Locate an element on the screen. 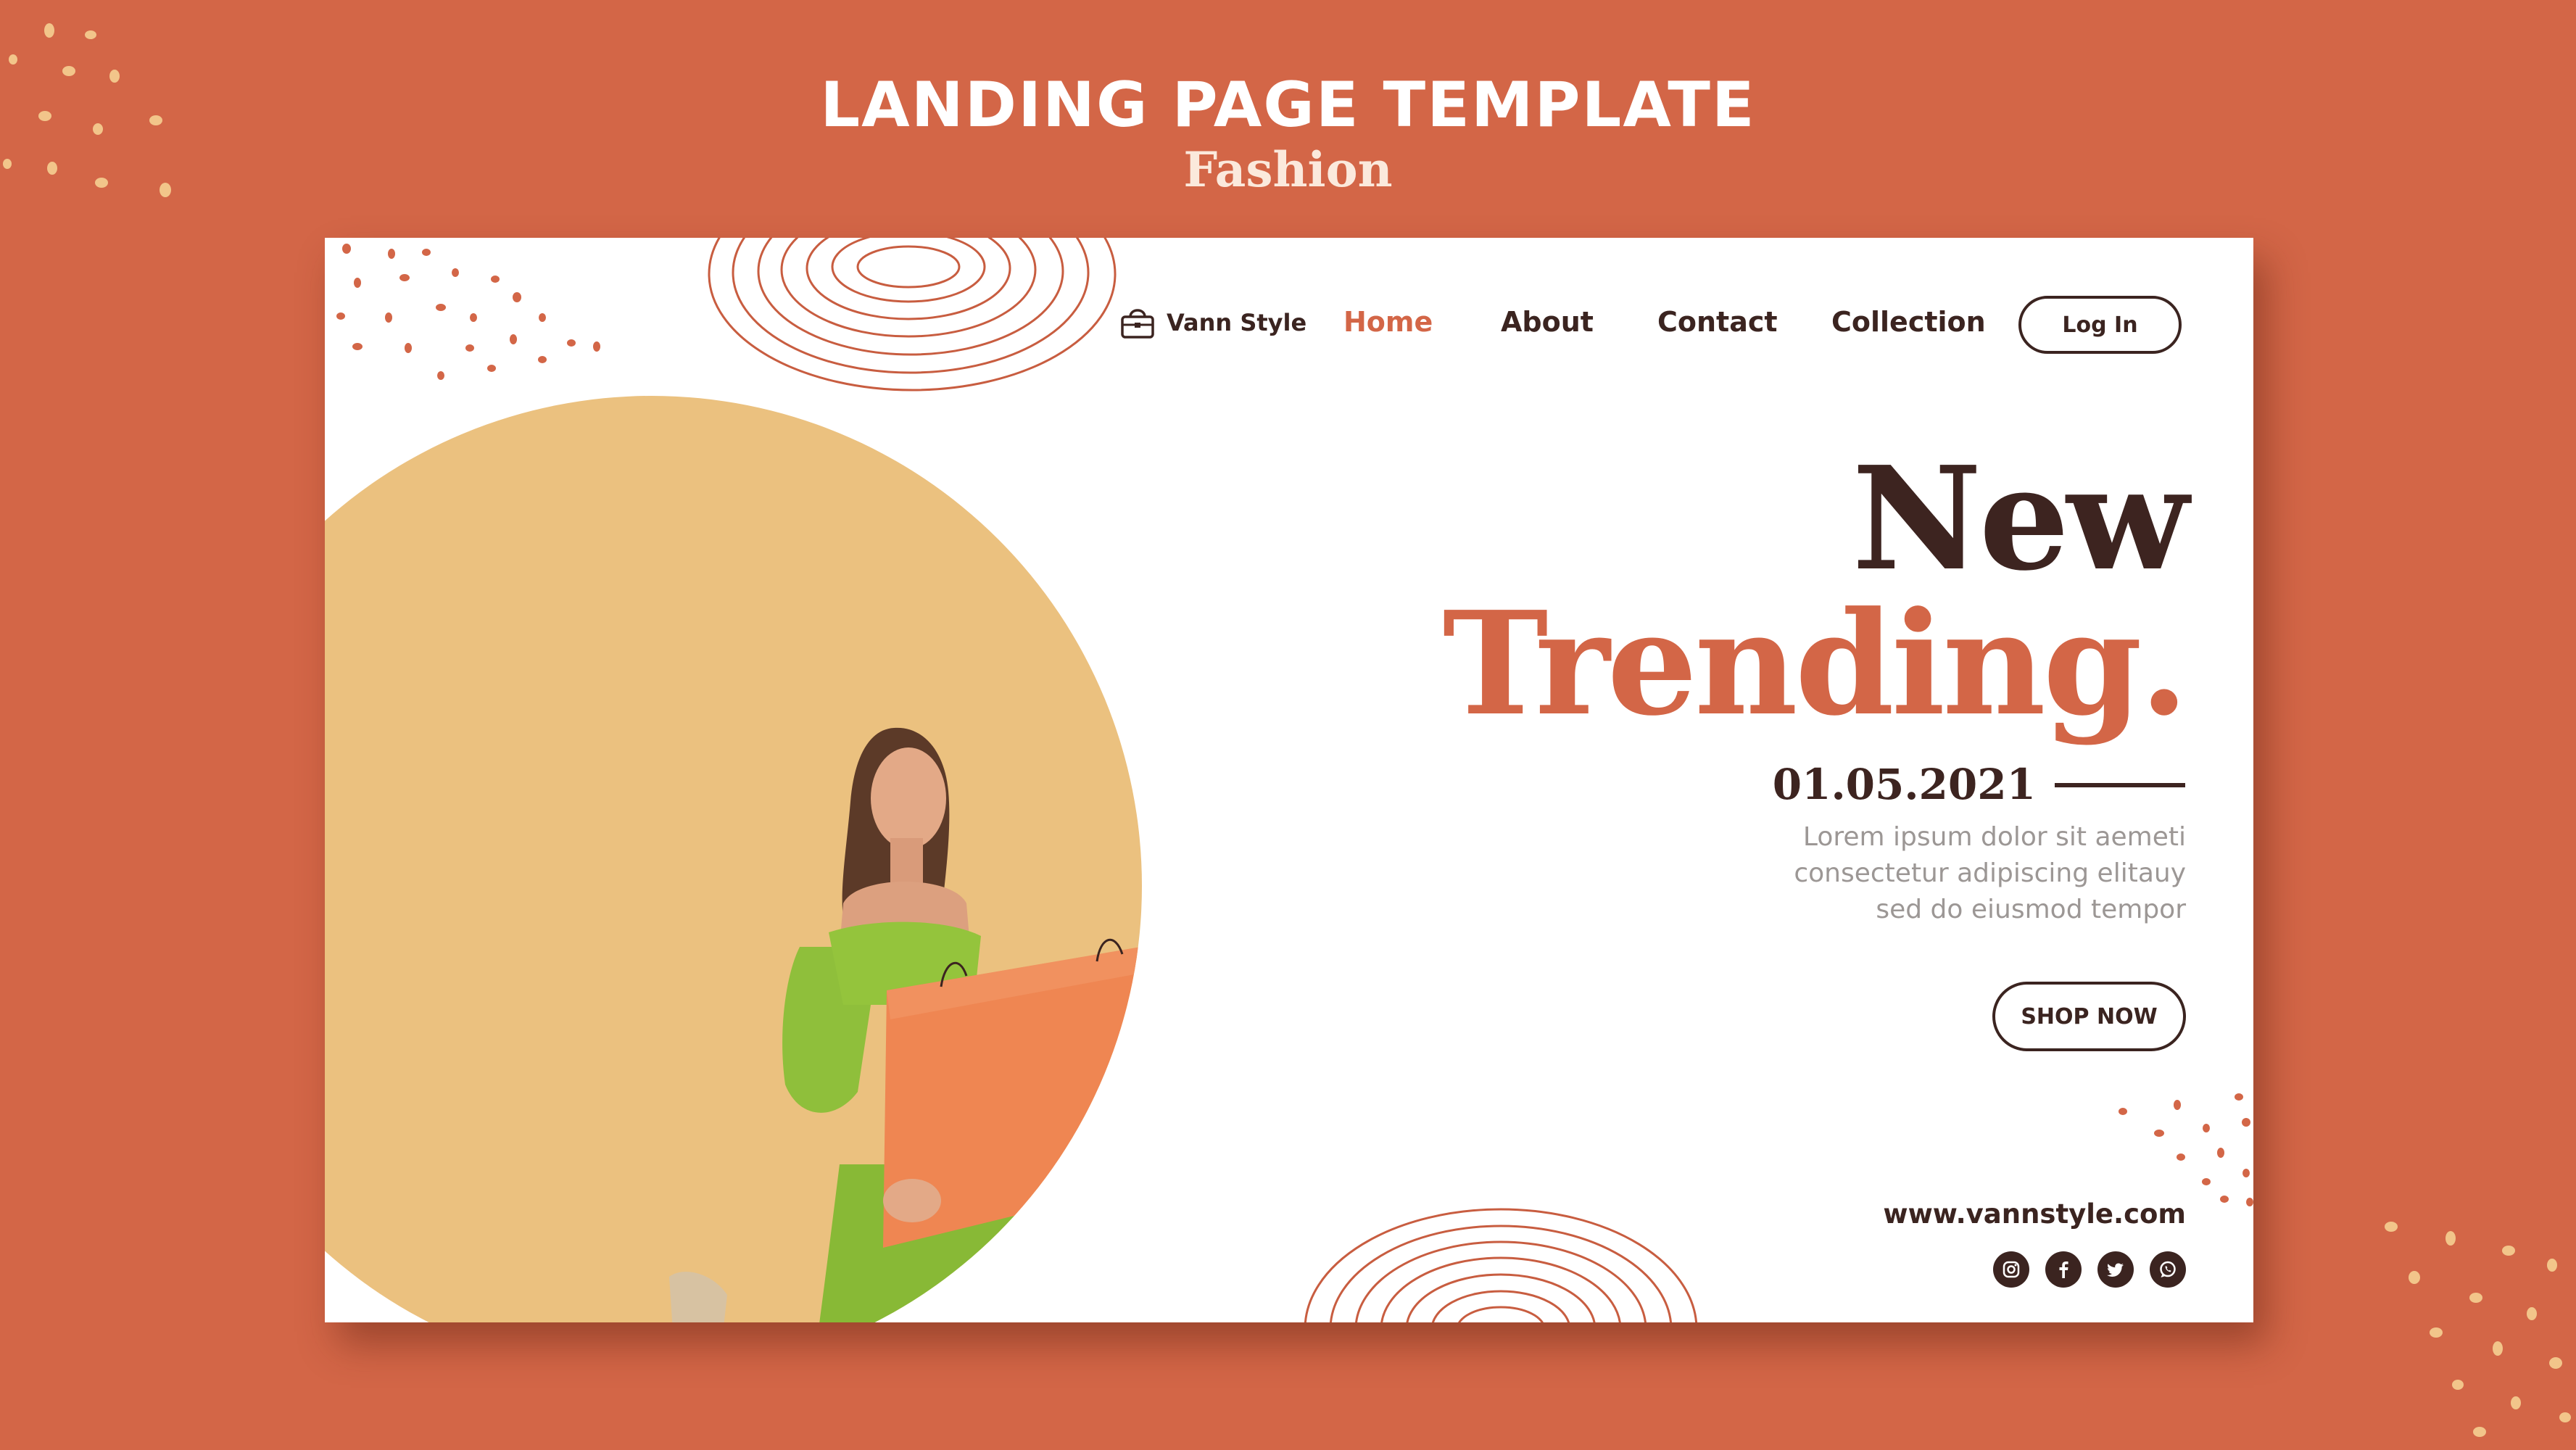  date-divider-line is located at coordinates (2120, 785).